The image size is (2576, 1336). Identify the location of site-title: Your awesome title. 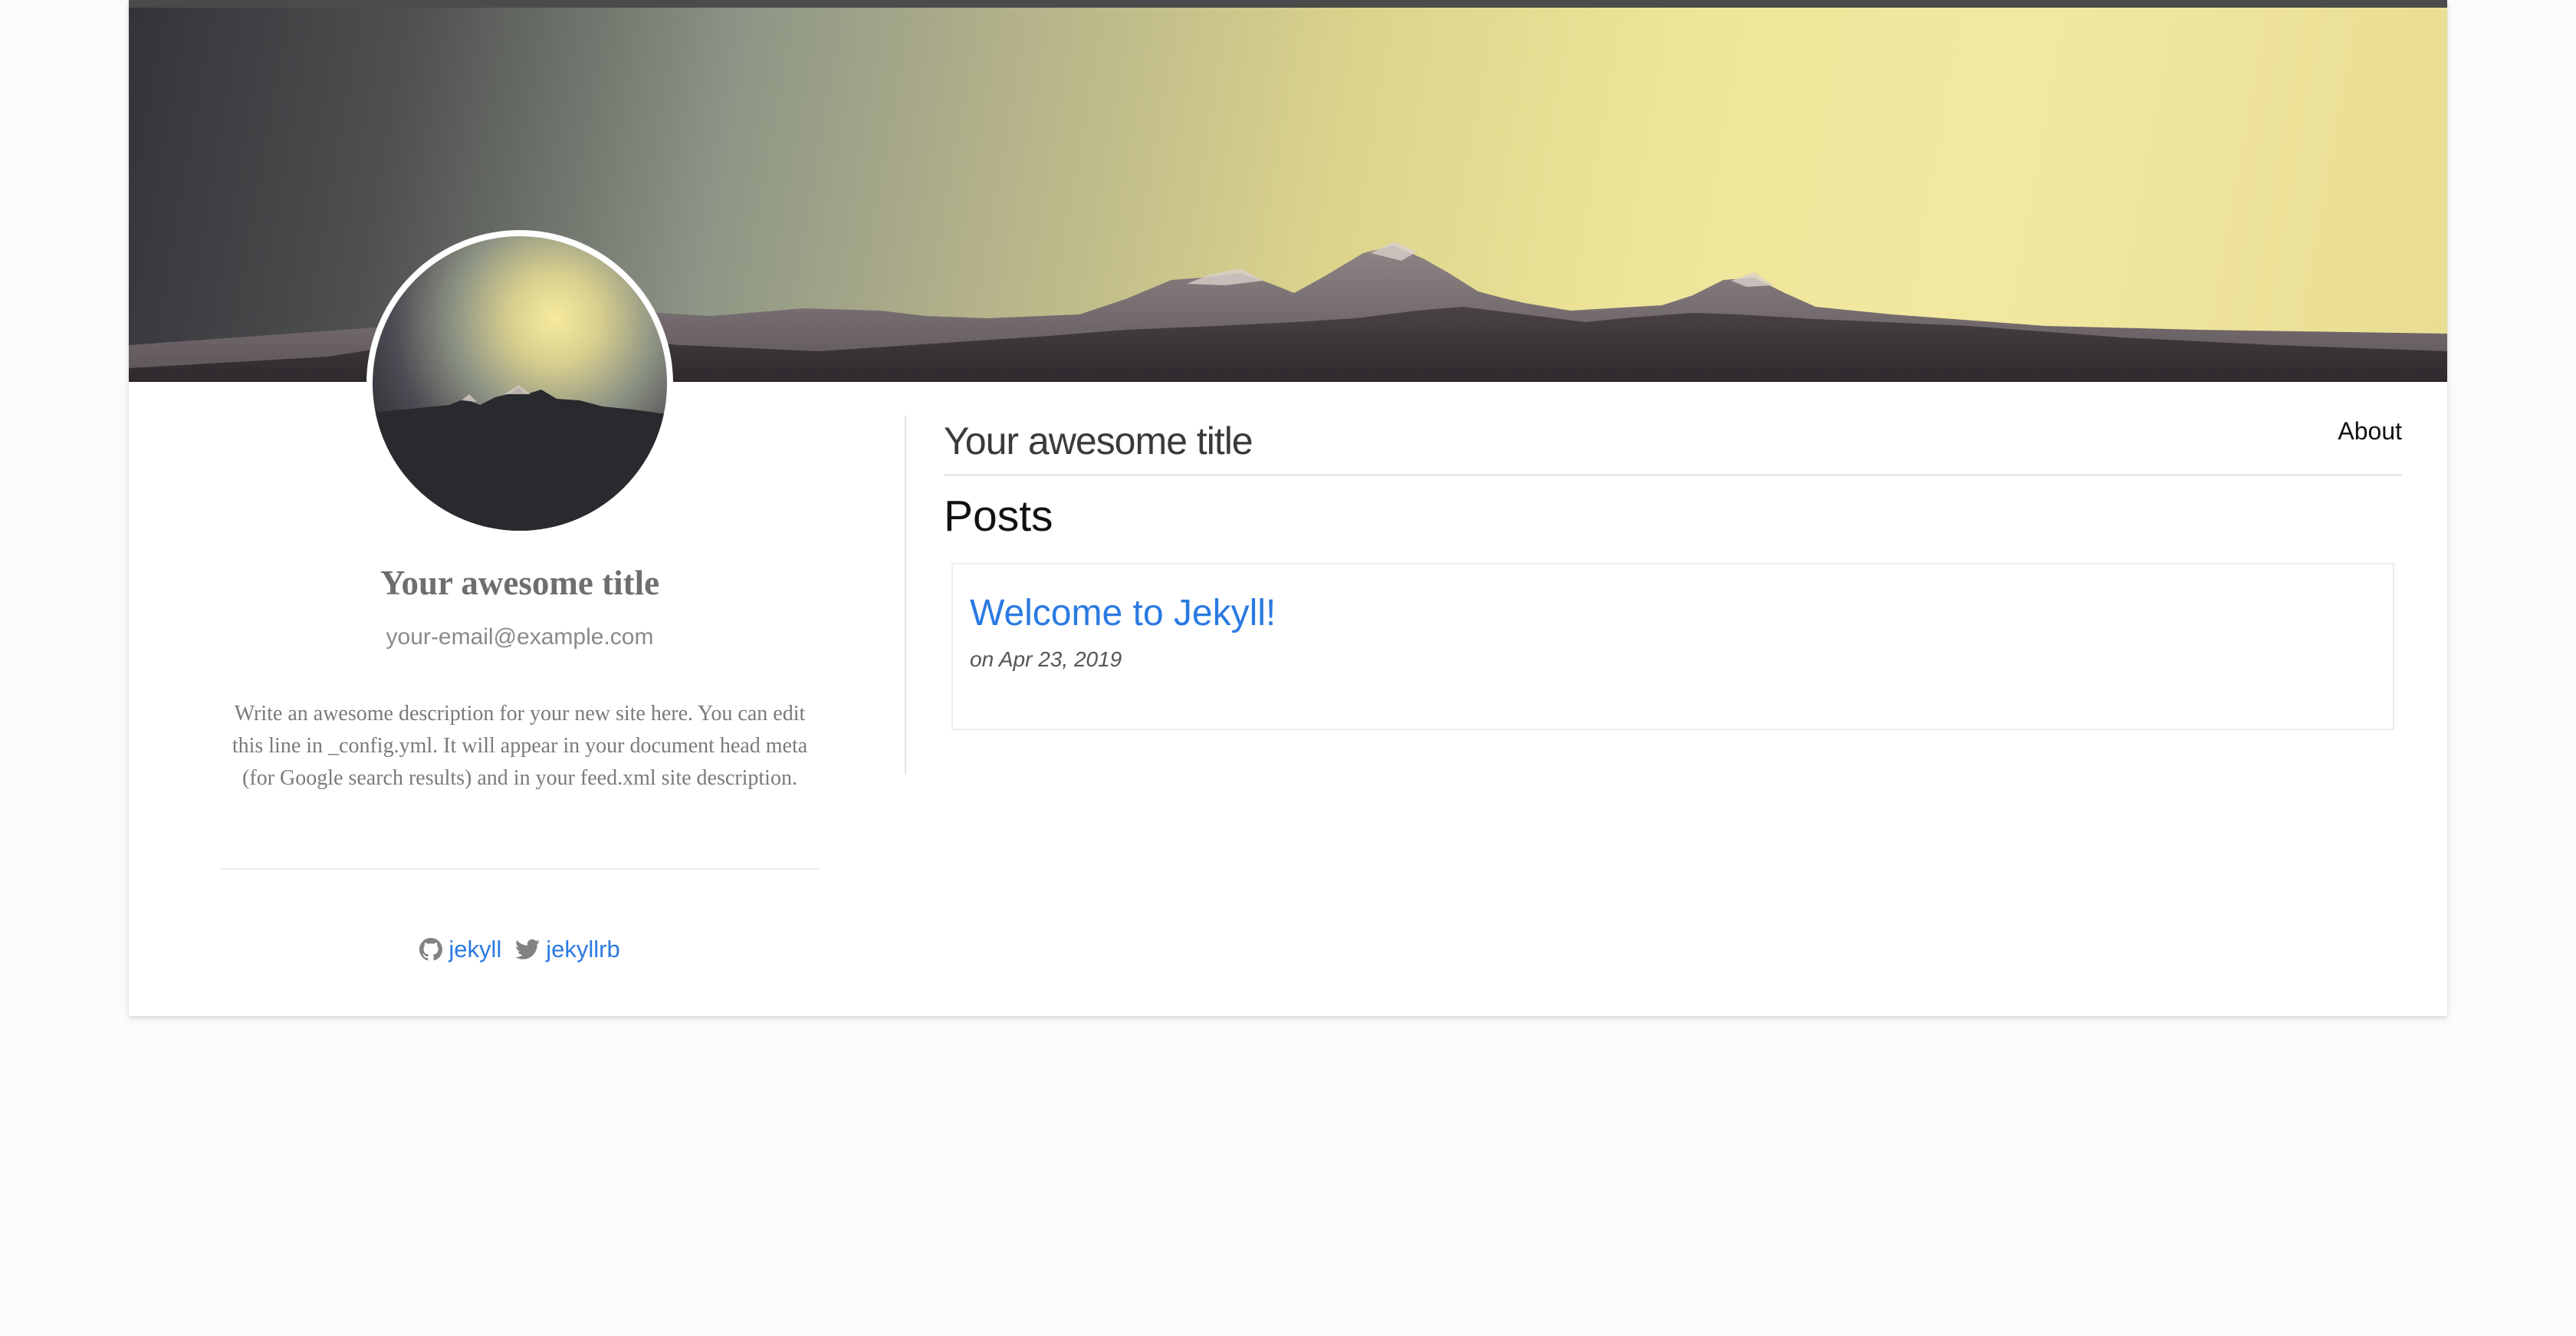
(1099, 441).